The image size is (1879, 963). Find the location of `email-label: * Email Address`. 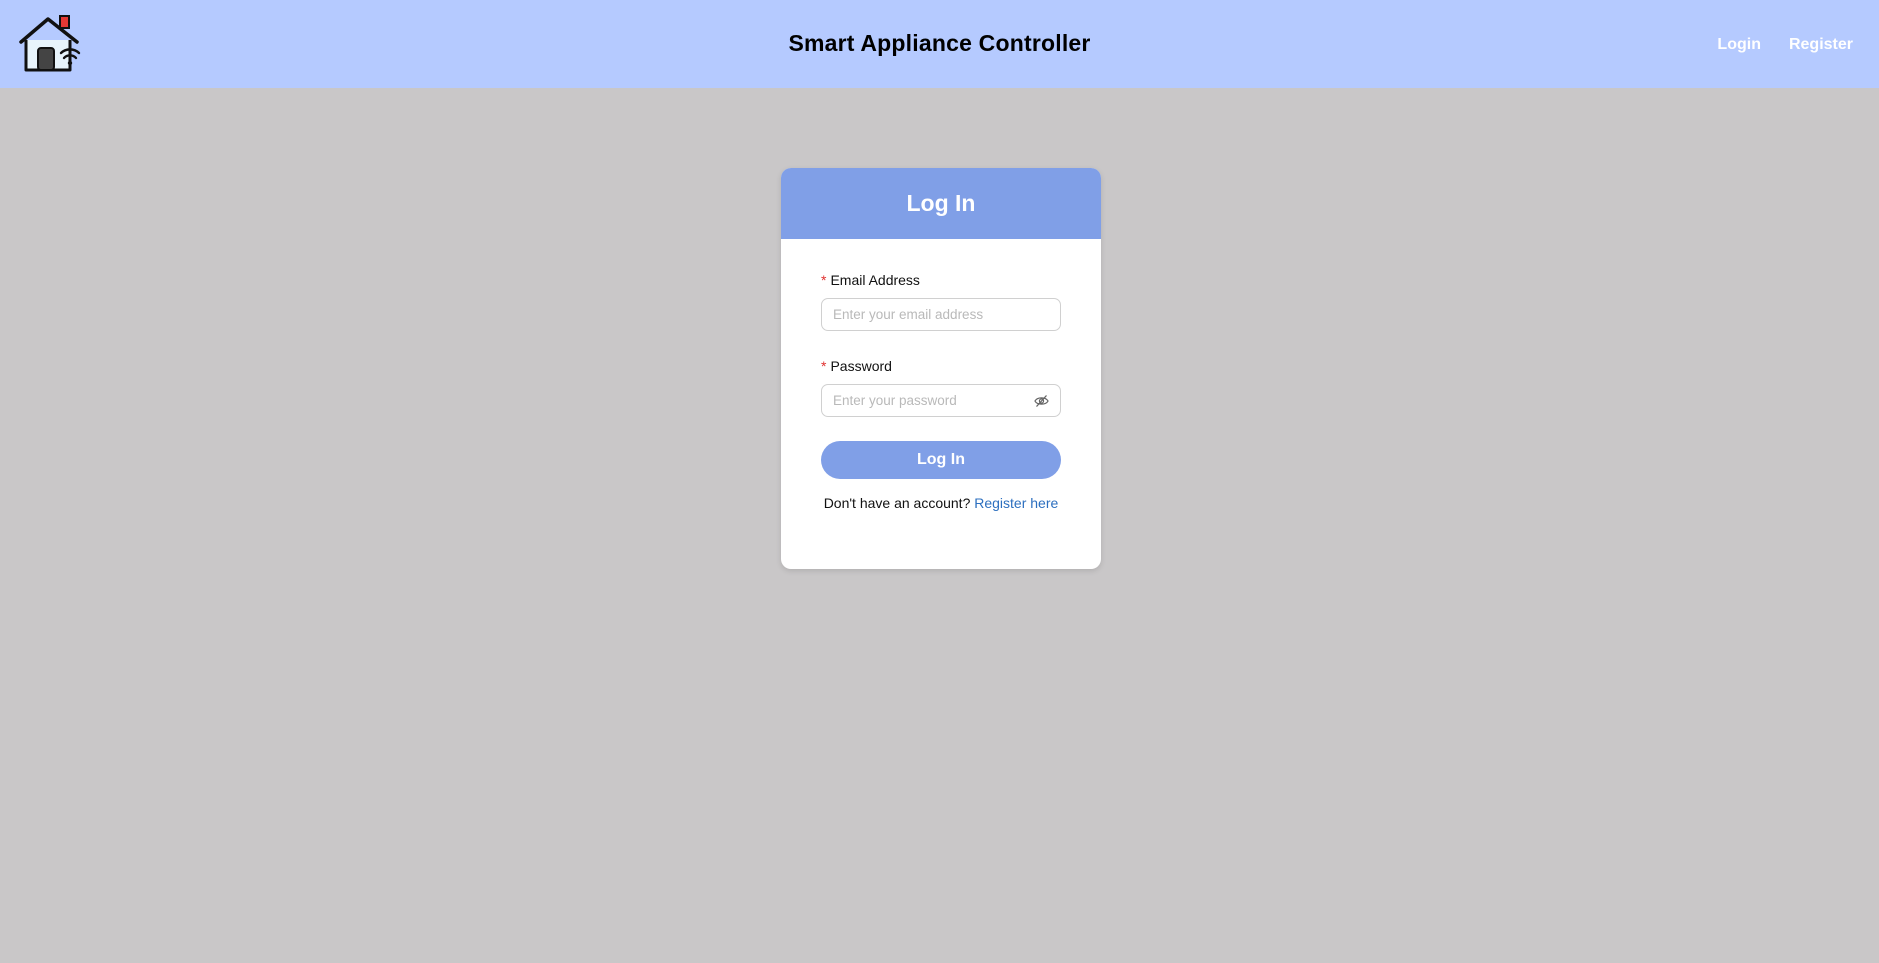

email-label: * Email Address is located at coordinates (870, 280).